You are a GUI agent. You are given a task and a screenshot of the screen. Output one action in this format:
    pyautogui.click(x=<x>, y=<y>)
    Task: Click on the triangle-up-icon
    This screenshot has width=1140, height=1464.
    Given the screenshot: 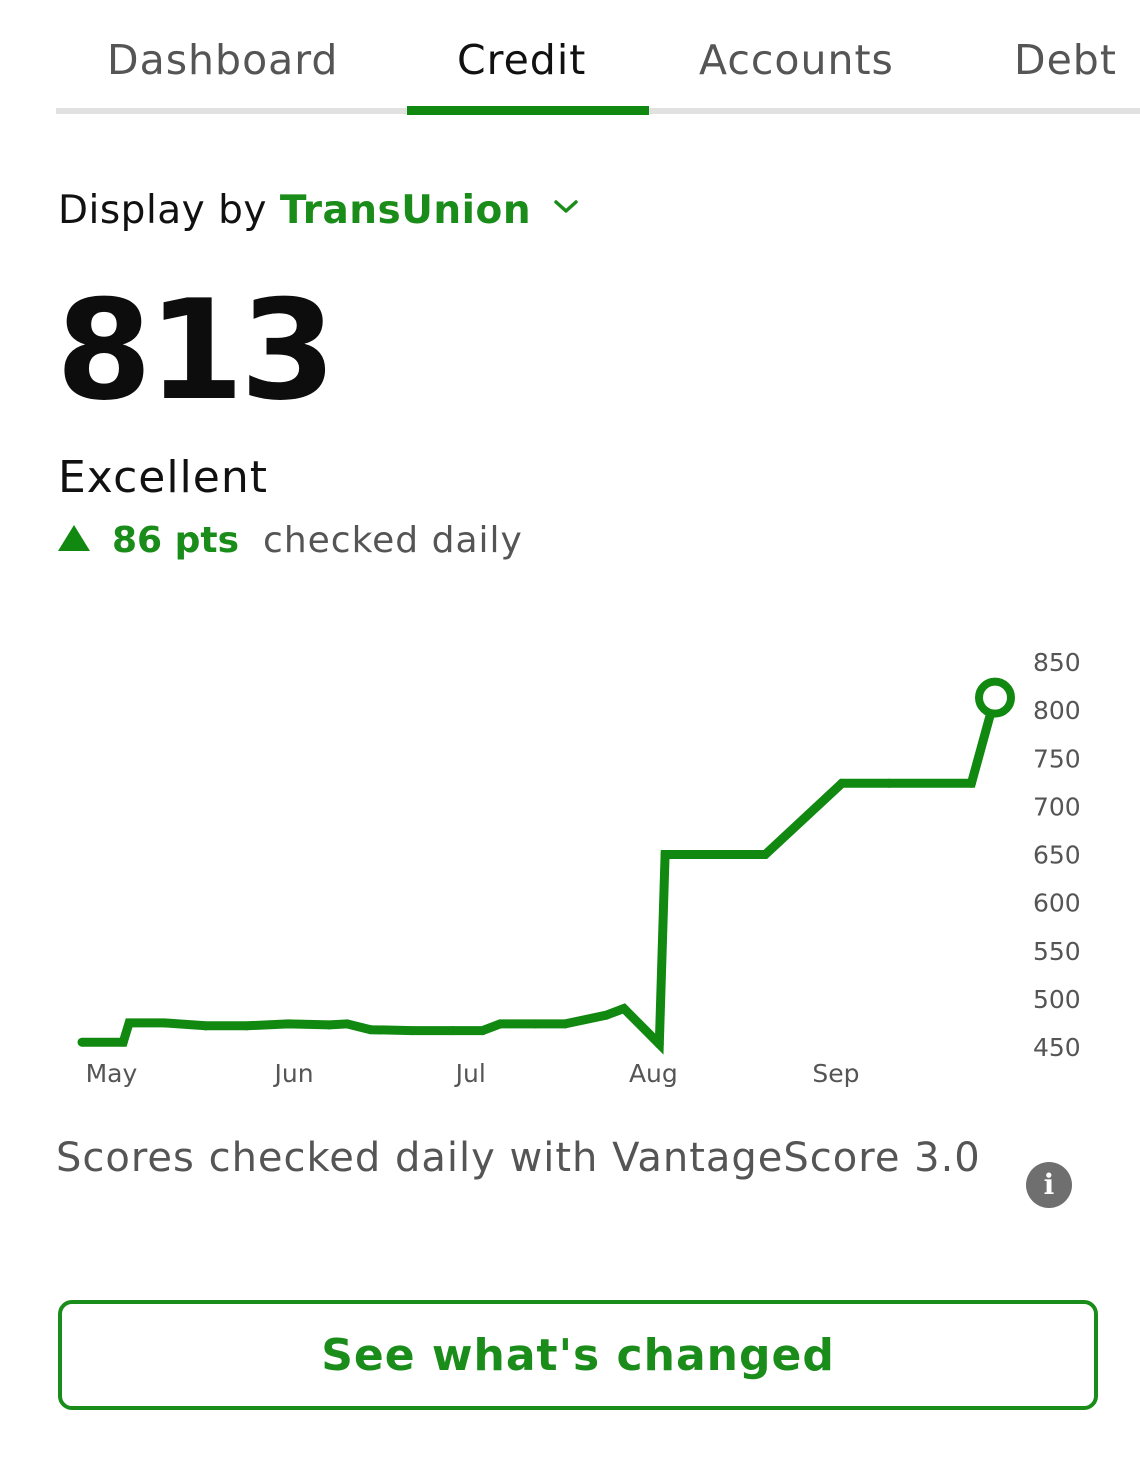 What is the action you would take?
    pyautogui.click(x=74, y=538)
    